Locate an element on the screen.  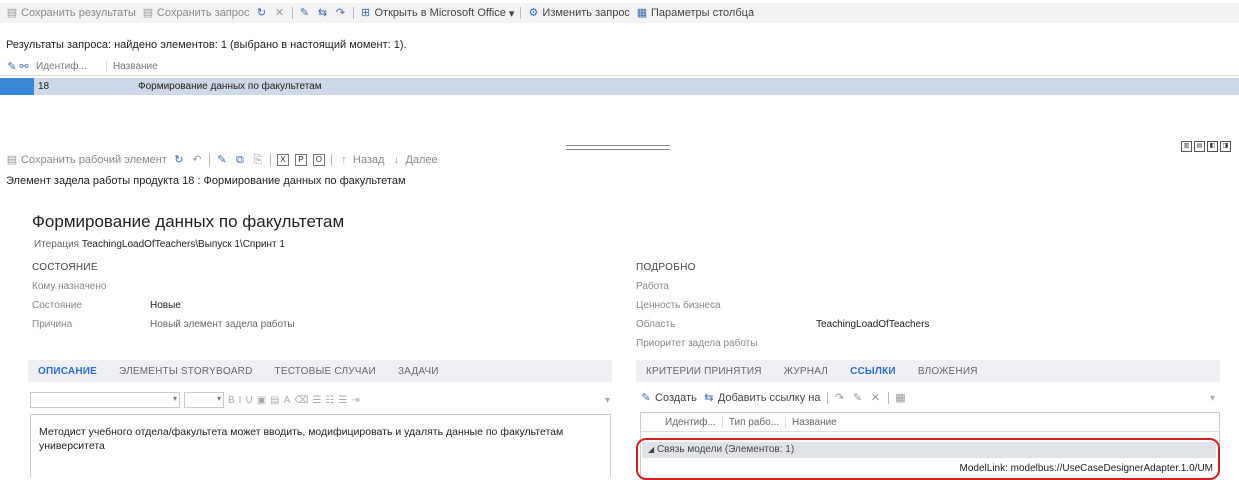
effort-label: Работа is located at coordinates (652, 286).